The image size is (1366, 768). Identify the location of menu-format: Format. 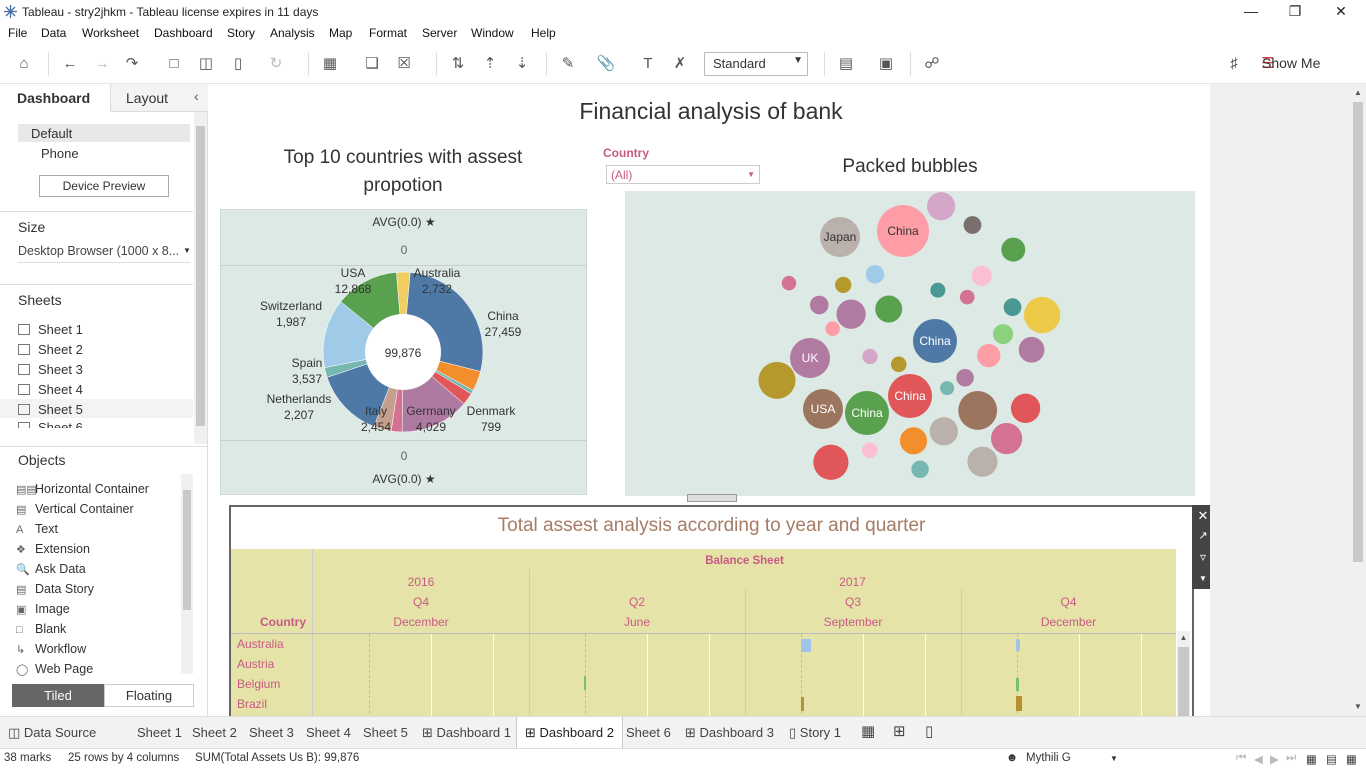
(388, 33).